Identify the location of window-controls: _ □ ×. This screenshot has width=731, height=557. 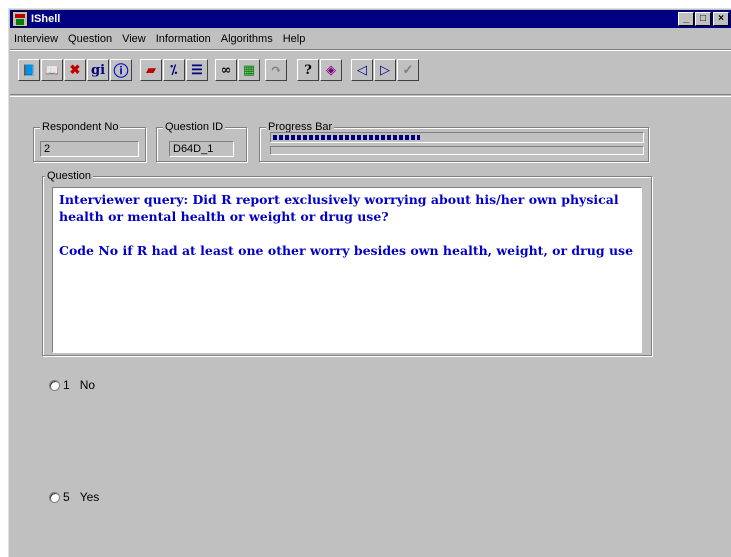
(703, 19).